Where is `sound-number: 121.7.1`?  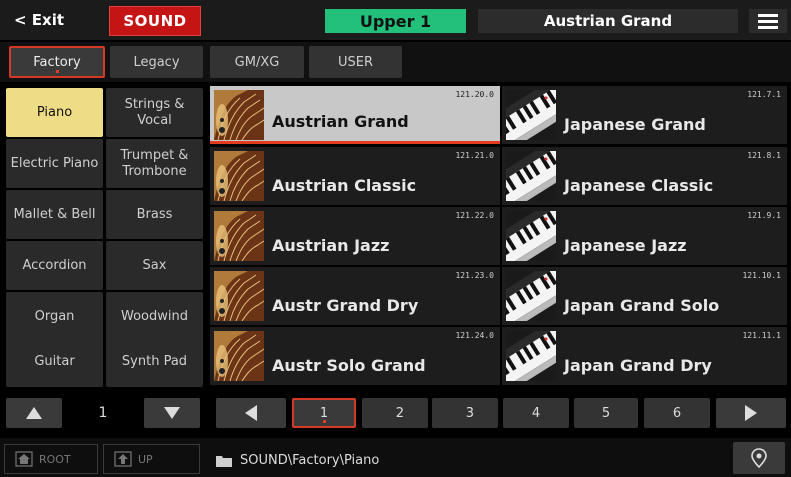 sound-number: 121.7.1 is located at coordinates (764, 94).